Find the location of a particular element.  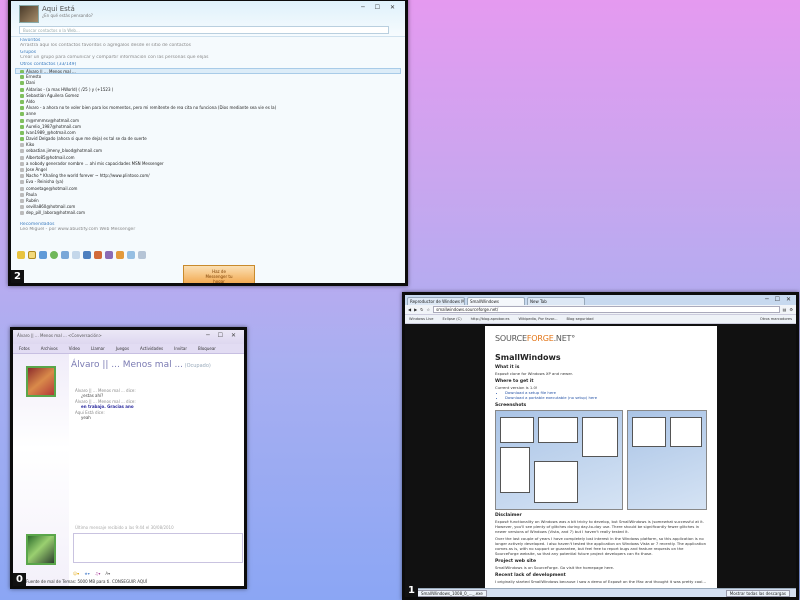

other-contacts-title: Otros contactos (33/149) is located at coordinates (208, 64).